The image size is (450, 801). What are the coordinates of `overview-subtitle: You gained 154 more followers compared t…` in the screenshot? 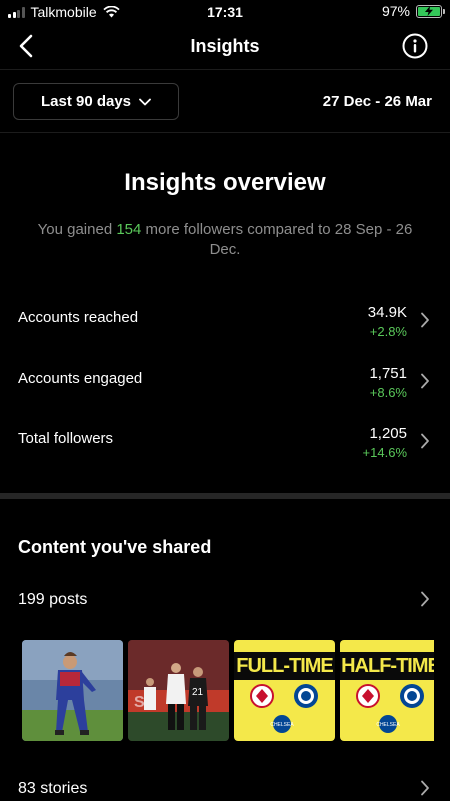 It's located at (225, 240).